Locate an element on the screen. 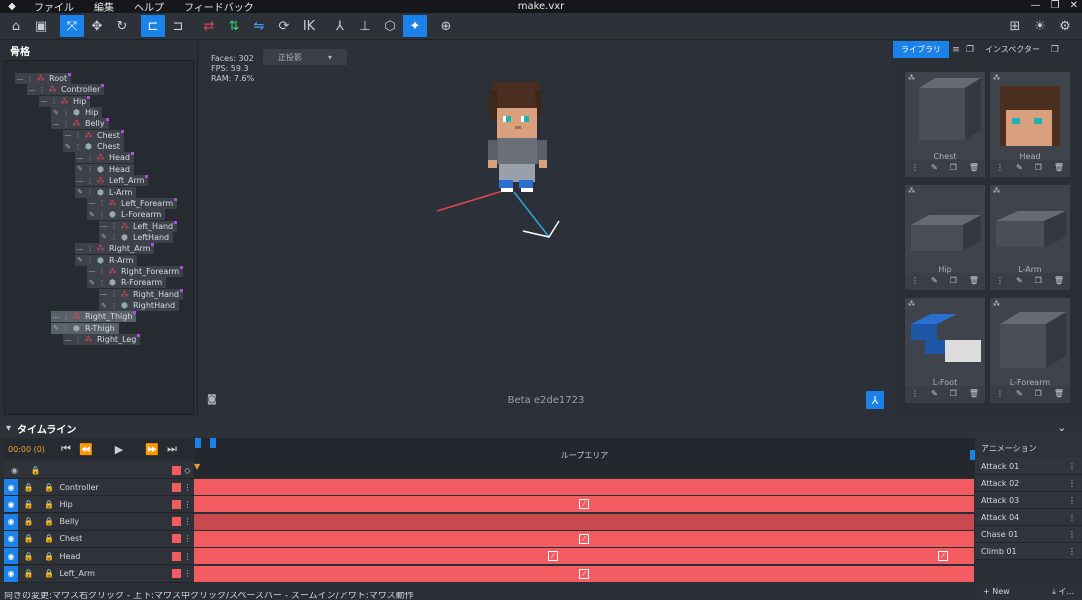 This screenshot has width=1082, height=600. tree-node-bone: — ⋮ ⁂ Right_Thigh is located at coordinates (94, 317).